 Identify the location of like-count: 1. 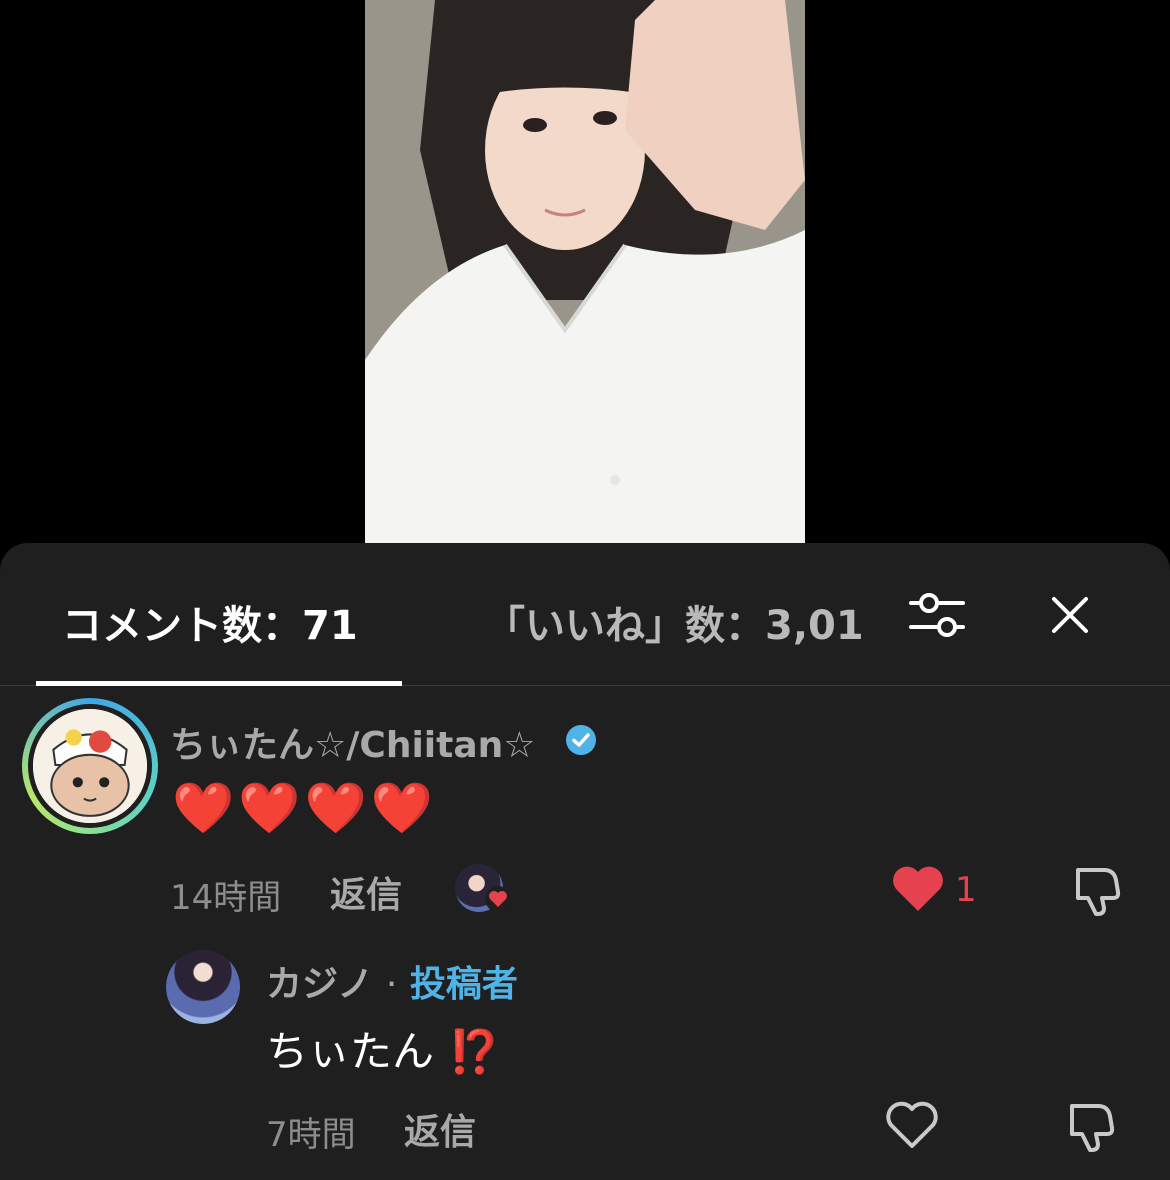
(966, 890).